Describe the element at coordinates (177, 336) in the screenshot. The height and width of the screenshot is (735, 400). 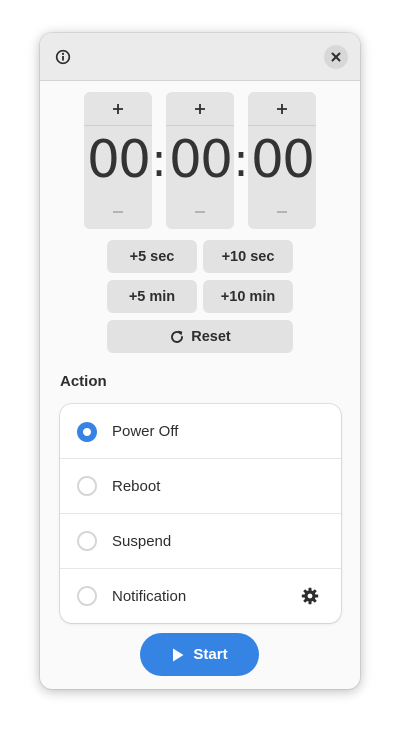
I see `refresh-icon` at that location.